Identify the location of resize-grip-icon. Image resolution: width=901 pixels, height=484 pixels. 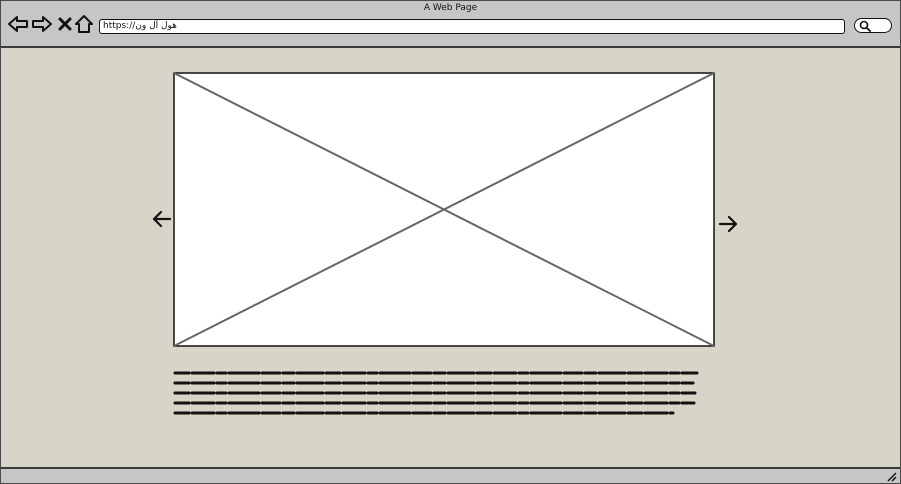
(891, 476).